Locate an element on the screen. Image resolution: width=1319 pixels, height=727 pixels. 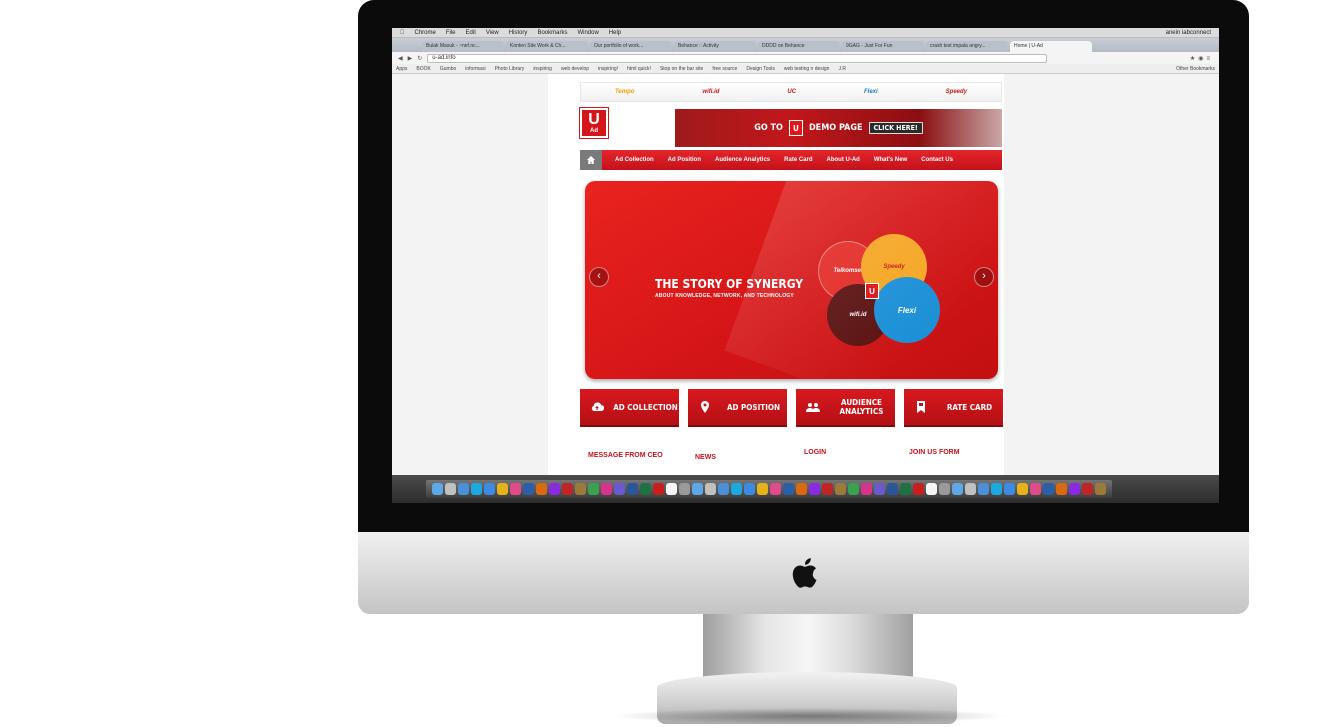
bookmark-item: web develop is located at coordinates (575, 69).